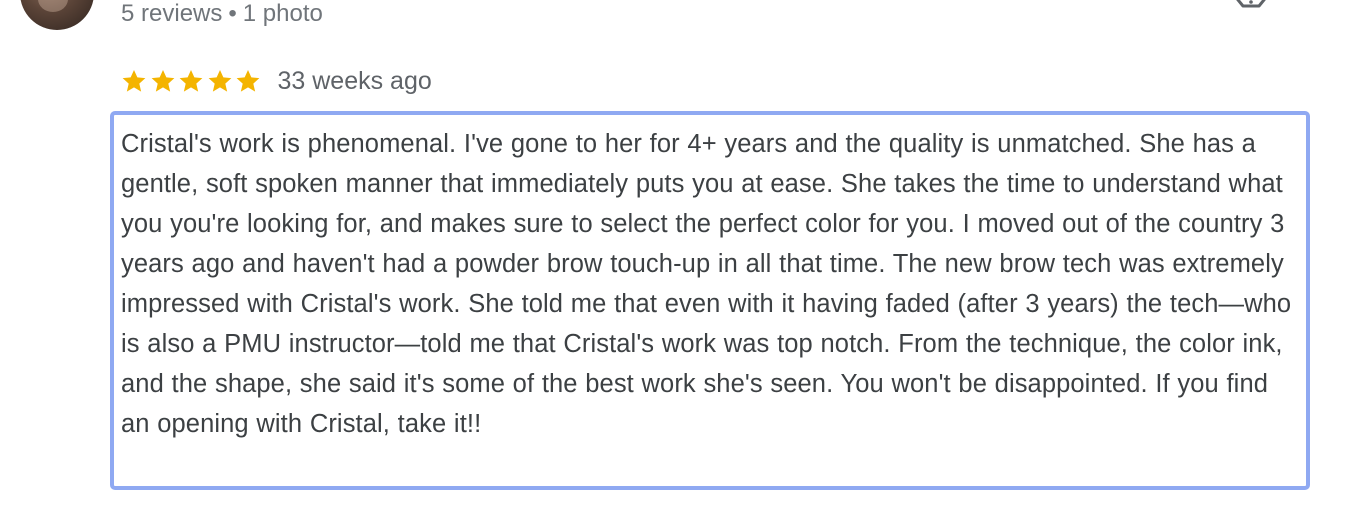  What do you see at coordinates (354, 80) in the screenshot?
I see `review-time: 33 weeks ago` at bounding box center [354, 80].